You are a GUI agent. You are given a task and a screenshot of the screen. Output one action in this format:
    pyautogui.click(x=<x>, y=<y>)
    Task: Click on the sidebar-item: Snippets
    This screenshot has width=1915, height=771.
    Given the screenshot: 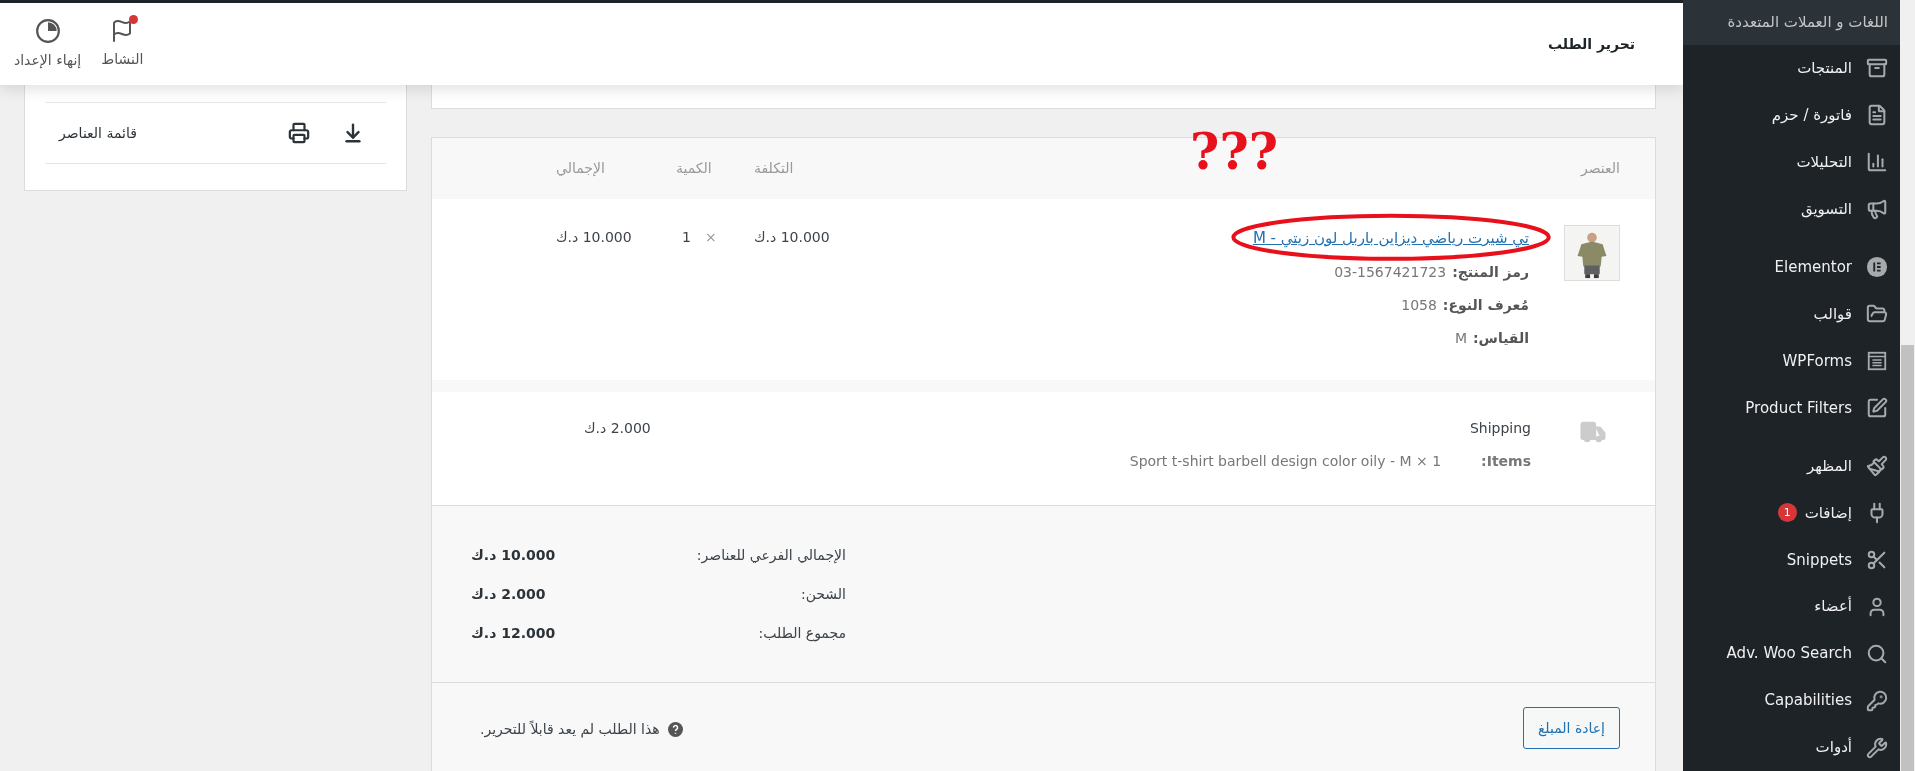 What is the action you would take?
    pyautogui.click(x=1791, y=560)
    